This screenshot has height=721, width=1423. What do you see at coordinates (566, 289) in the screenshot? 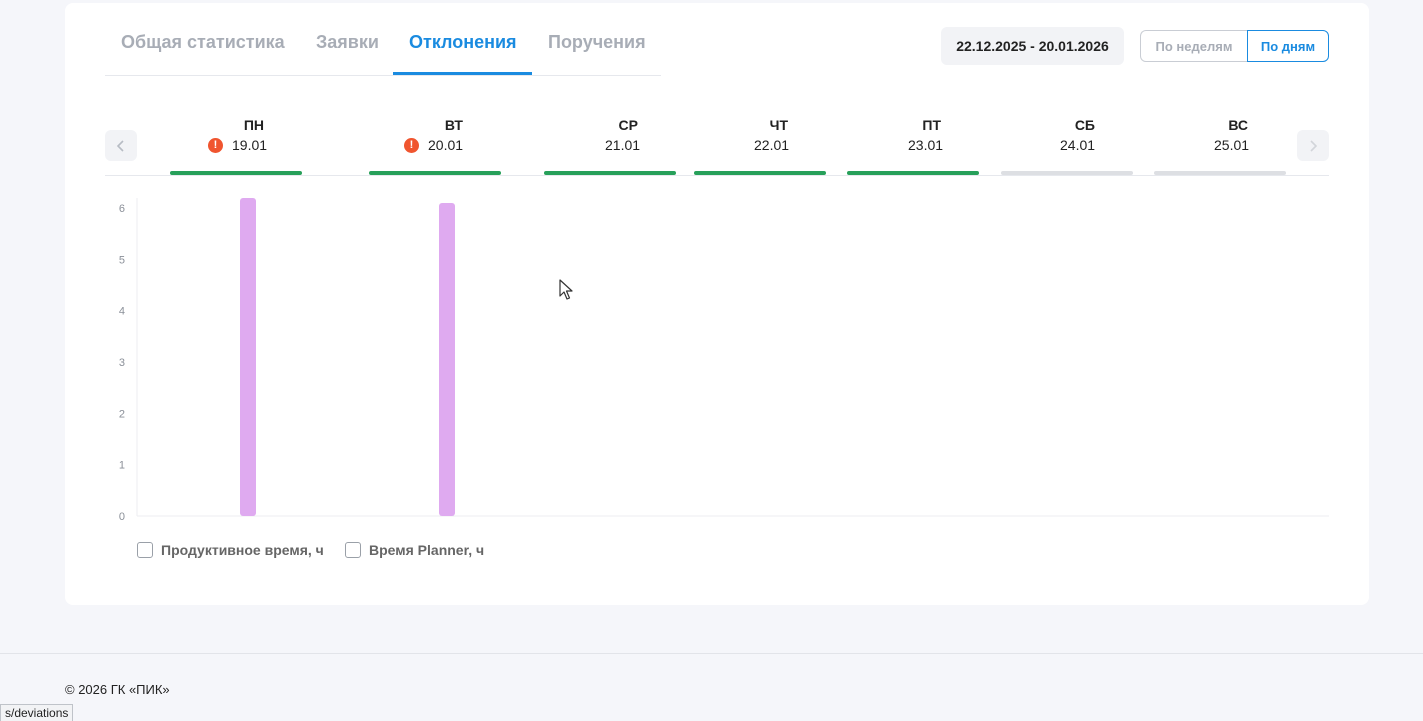
I see `mouse-cursor-icon` at bounding box center [566, 289].